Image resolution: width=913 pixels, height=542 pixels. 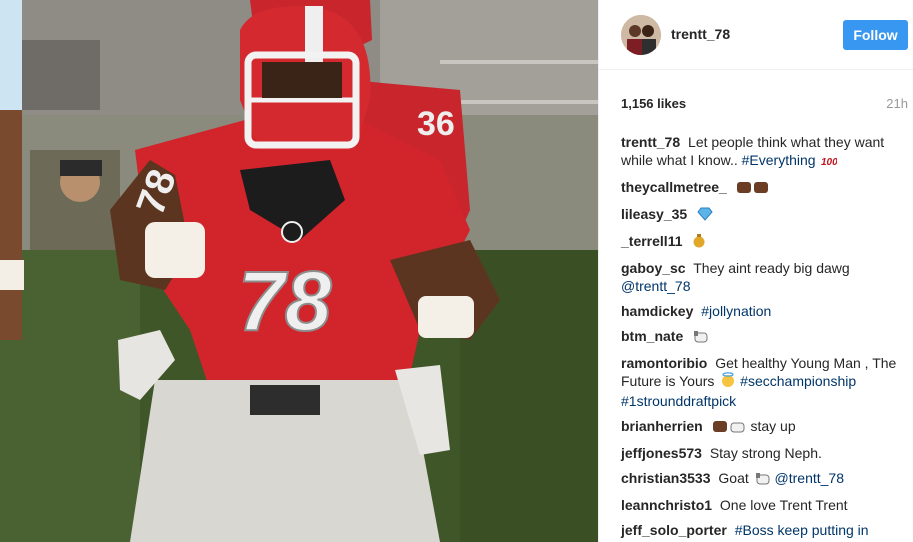 What do you see at coordinates (666, 478) in the screenshot?
I see `comment-username: christian3533` at bounding box center [666, 478].